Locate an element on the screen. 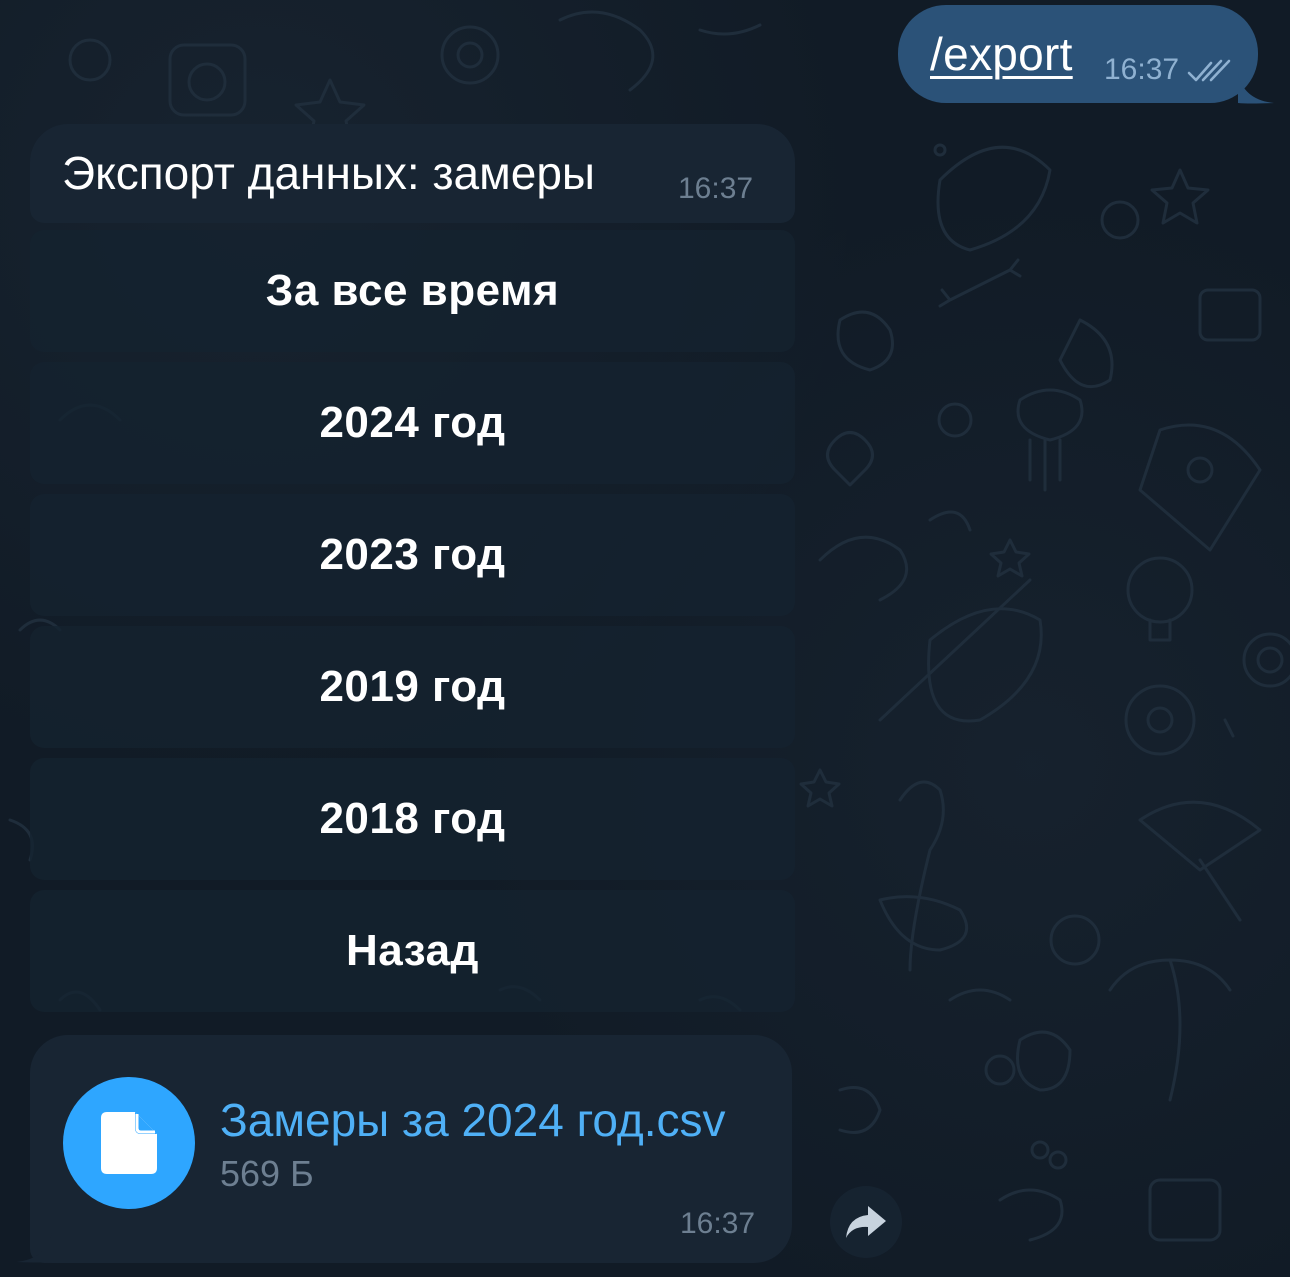  file-download-button is located at coordinates (129, 1143).